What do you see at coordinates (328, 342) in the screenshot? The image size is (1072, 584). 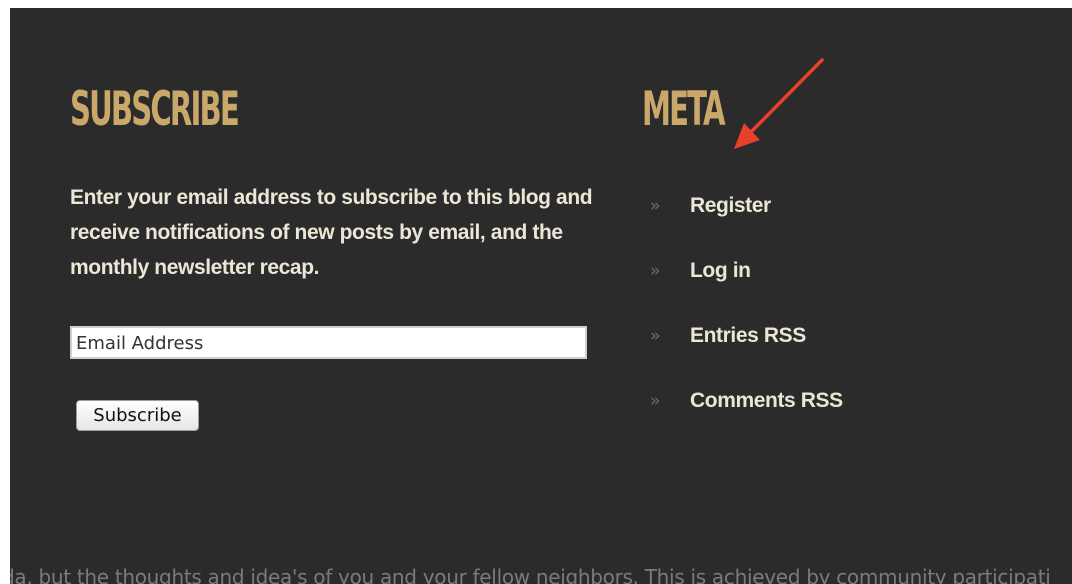 I see `email-input` at bounding box center [328, 342].